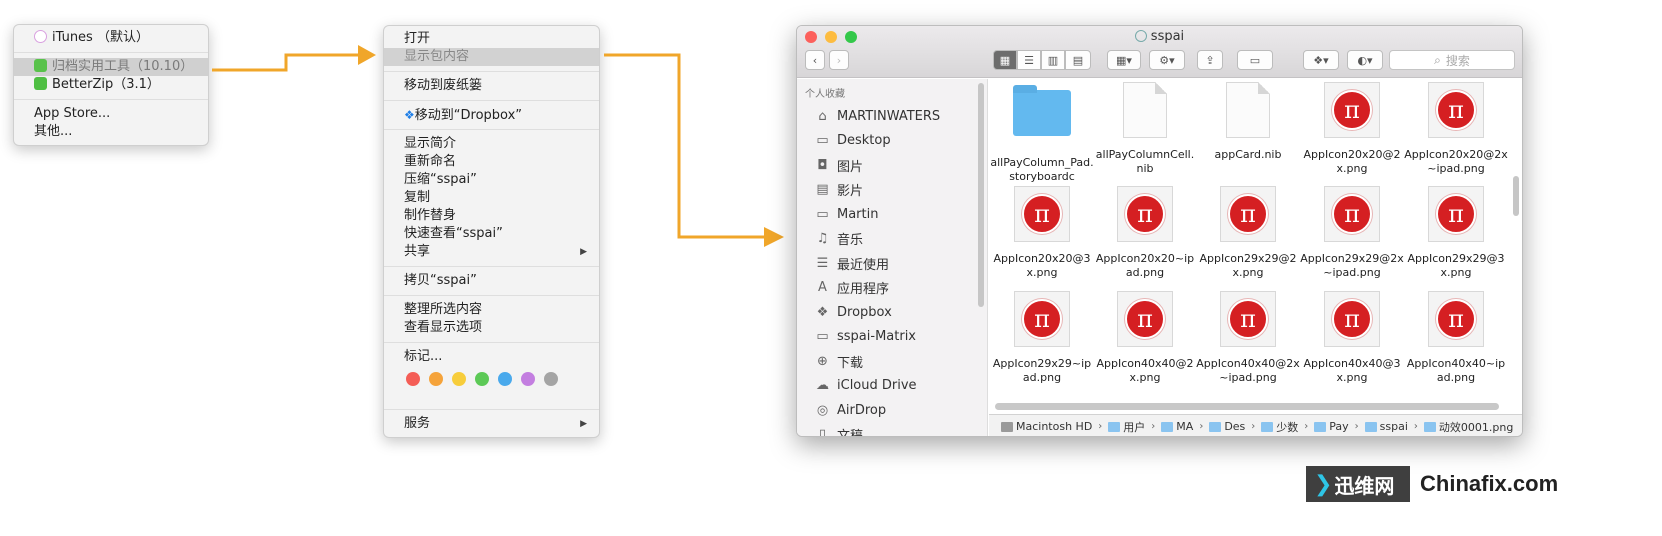 The height and width of the screenshot is (536, 1662). What do you see at coordinates (1042, 338) in the screenshot?
I see `file-item: π AppIcon29x29~ipad.png` at bounding box center [1042, 338].